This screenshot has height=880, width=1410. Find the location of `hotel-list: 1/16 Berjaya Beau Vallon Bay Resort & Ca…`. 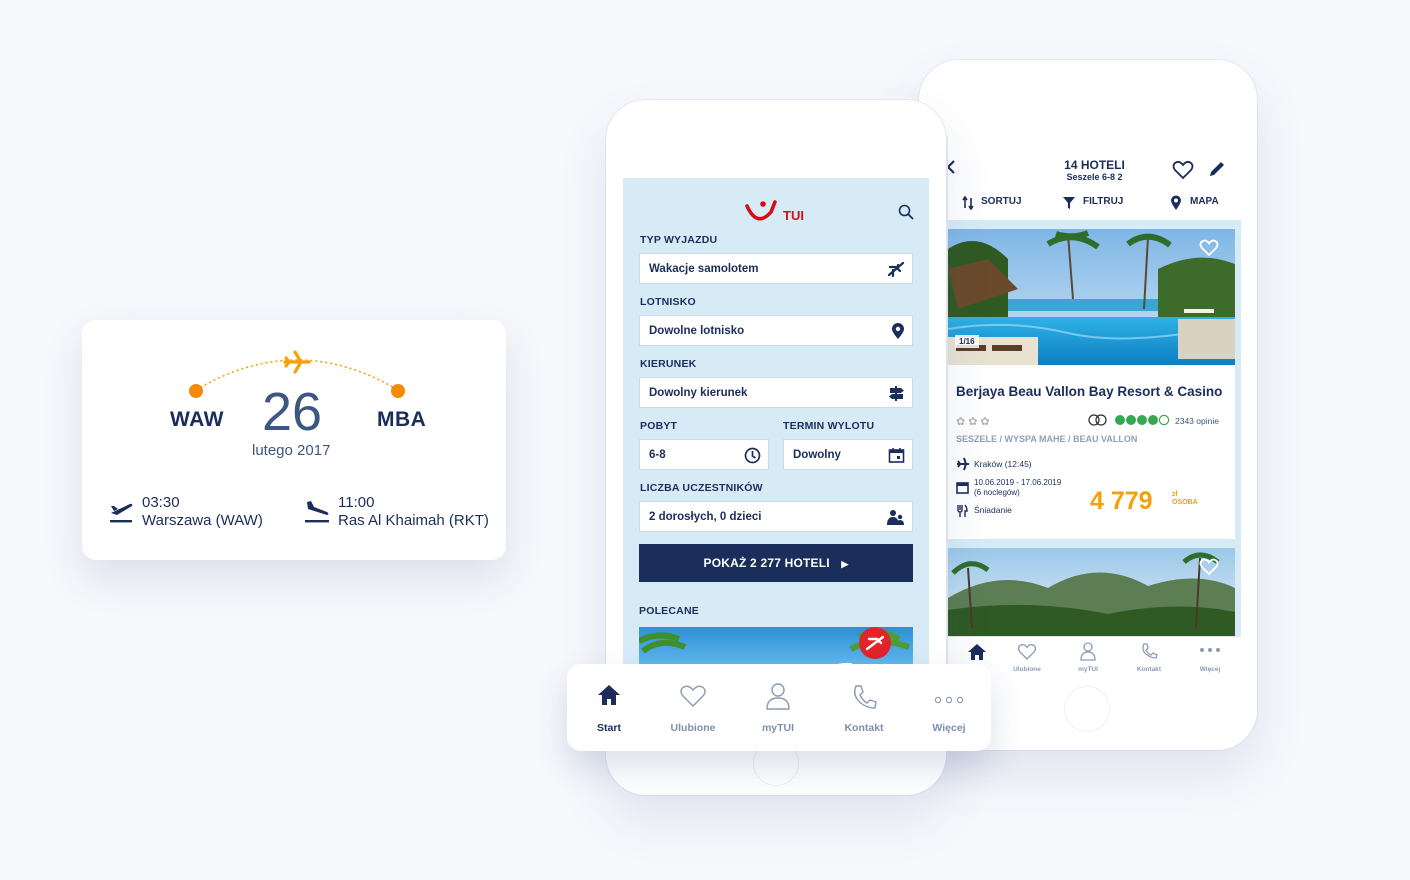

hotel-list: 1/16 Berjaya Beau Vallon Bay Resort & Ca… is located at coordinates (1094, 429).